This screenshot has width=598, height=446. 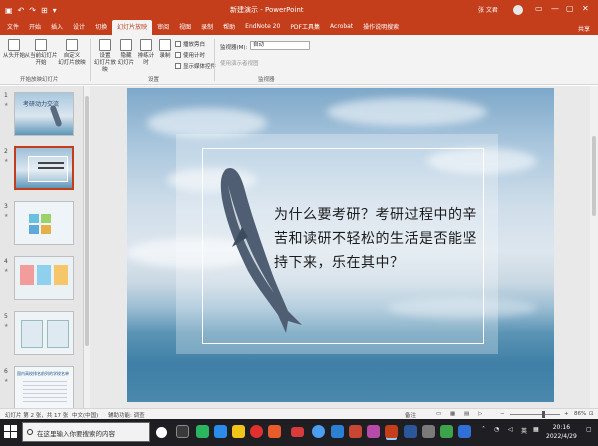 I want to click on tab-insert: 插入, so click(x=57, y=27).